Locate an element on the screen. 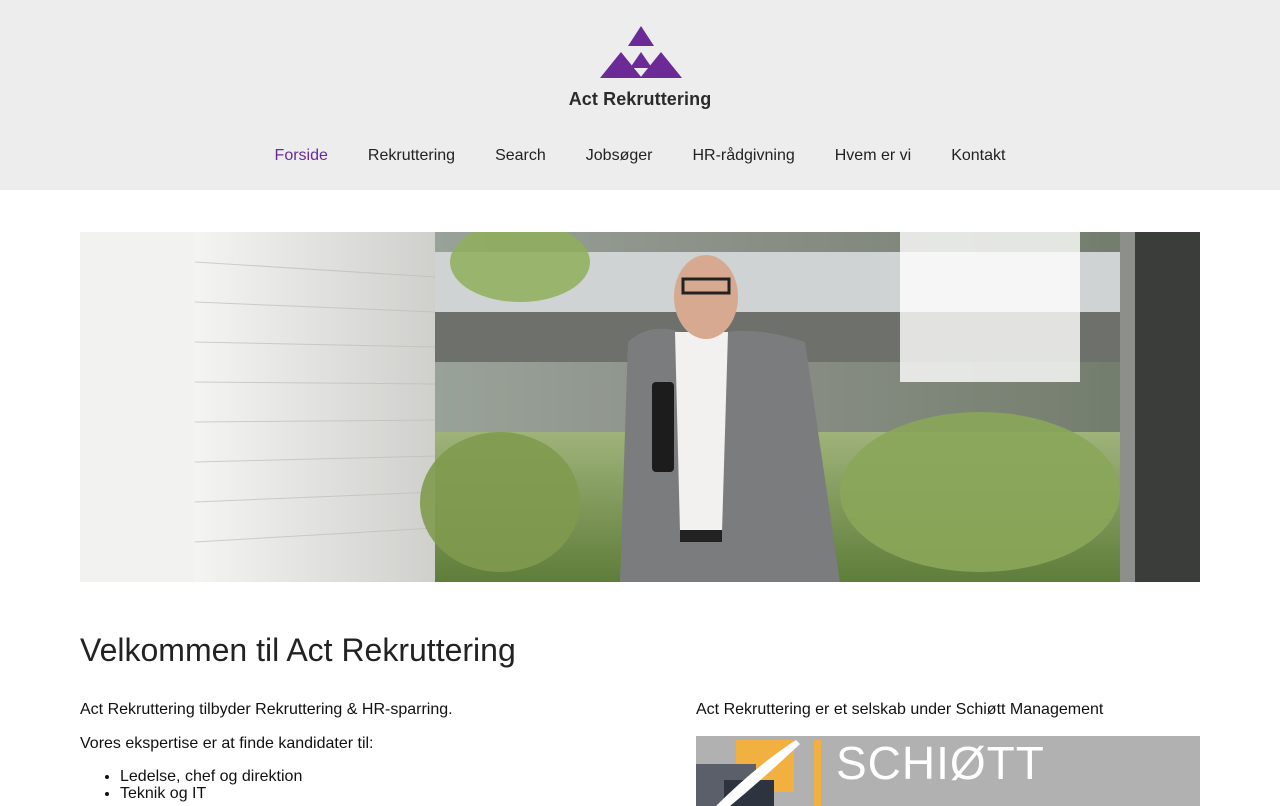  logo-wordmark: Act Rekruttering is located at coordinates (640, 99).